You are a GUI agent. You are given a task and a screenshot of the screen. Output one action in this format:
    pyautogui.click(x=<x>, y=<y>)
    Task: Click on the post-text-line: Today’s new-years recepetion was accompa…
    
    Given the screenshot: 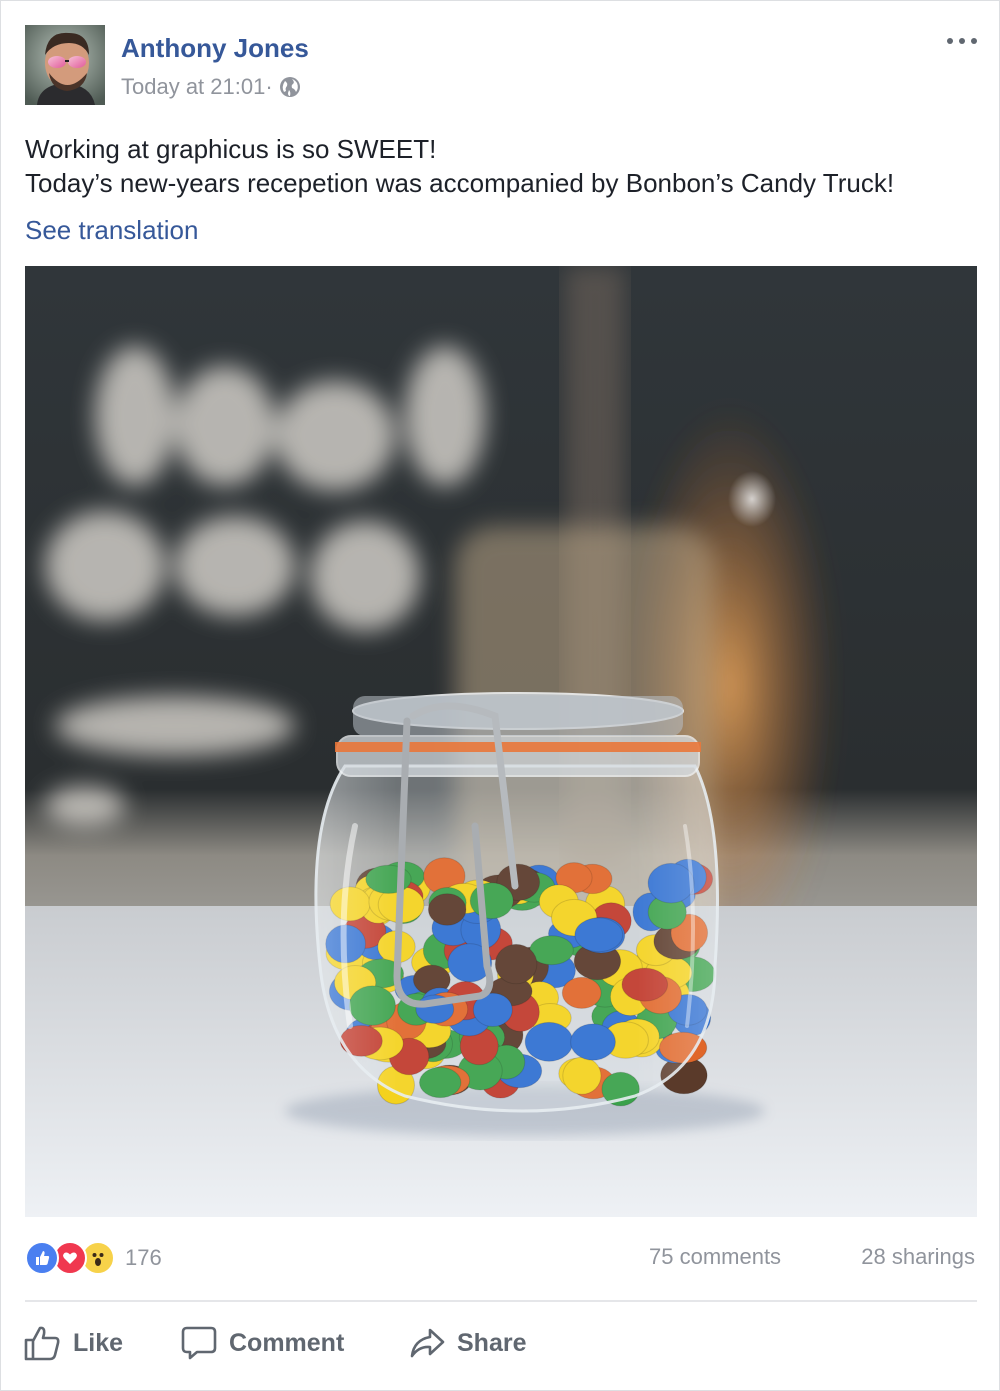 What is the action you would take?
    pyautogui.click(x=460, y=183)
    